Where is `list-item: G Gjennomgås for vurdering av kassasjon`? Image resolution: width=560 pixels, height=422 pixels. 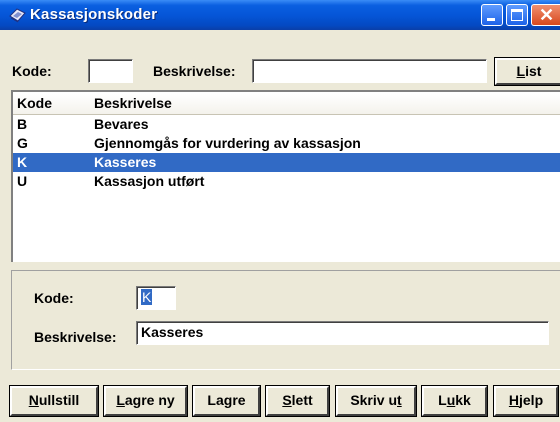 list-item: G Gjennomgås for vurdering av kassasjon is located at coordinates (286, 143).